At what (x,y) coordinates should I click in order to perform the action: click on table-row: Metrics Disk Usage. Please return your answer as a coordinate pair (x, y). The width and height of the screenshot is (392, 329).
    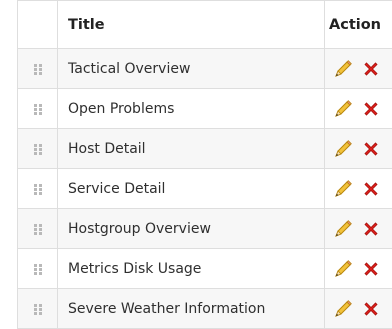
    Looking at the image, I should click on (205, 269).